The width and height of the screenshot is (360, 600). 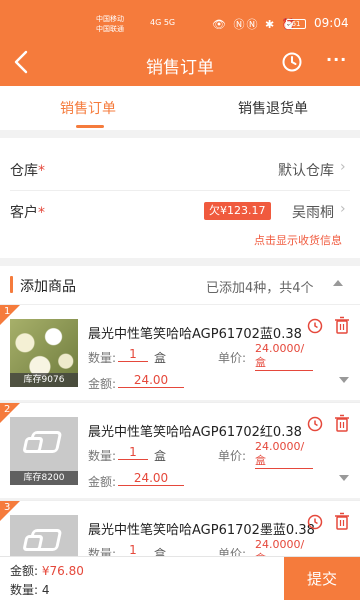 What do you see at coordinates (44, 535) in the screenshot?
I see `product-thumbnail` at bounding box center [44, 535].